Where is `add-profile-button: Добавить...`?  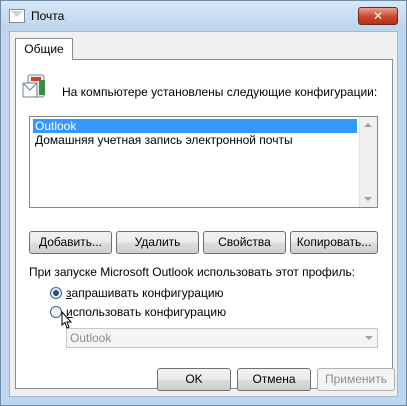
add-profile-button: Добавить... is located at coordinates (70, 242).